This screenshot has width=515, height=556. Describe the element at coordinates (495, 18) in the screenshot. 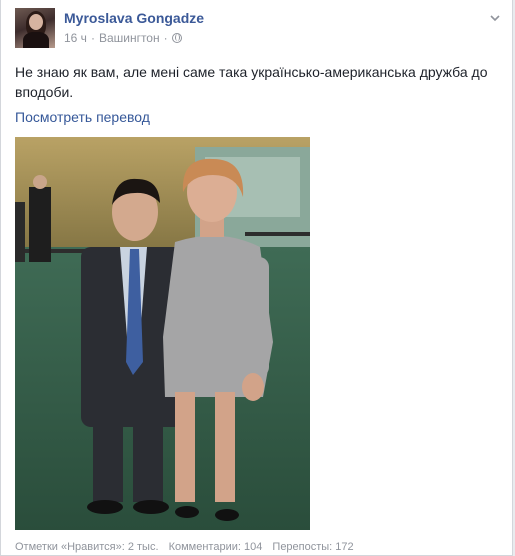

I see `chevron-down-icon` at that location.